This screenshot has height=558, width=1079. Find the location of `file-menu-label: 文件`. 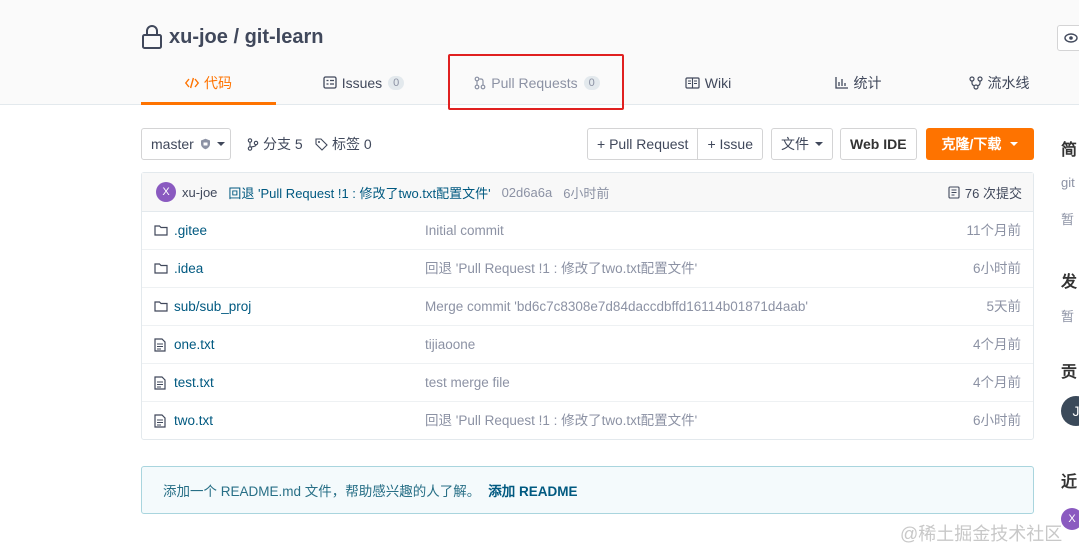

file-menu-label: 文件 is located at coordinates (795, 144).